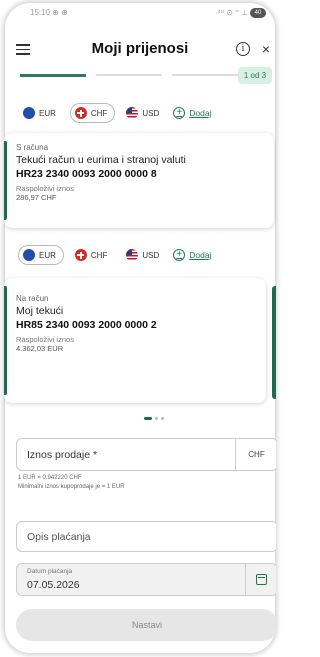 The image size is (320, 657). Describe the element at coordinates (50, 478) in the screenshot. I see `exchange-rate-hint: 1 EUR = 0,942220 CHF` at that location.